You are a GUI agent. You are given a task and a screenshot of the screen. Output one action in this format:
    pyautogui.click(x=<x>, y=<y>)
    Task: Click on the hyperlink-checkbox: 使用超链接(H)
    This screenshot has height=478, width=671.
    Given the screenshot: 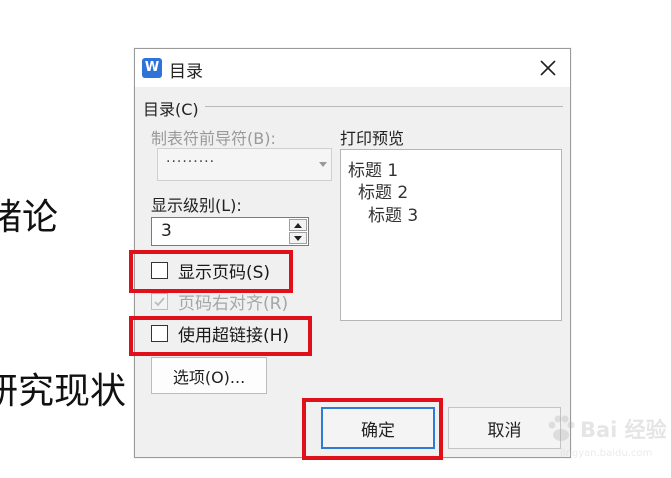 What is the action you would take?
    pyautogui.click(x=220, y=333)
    